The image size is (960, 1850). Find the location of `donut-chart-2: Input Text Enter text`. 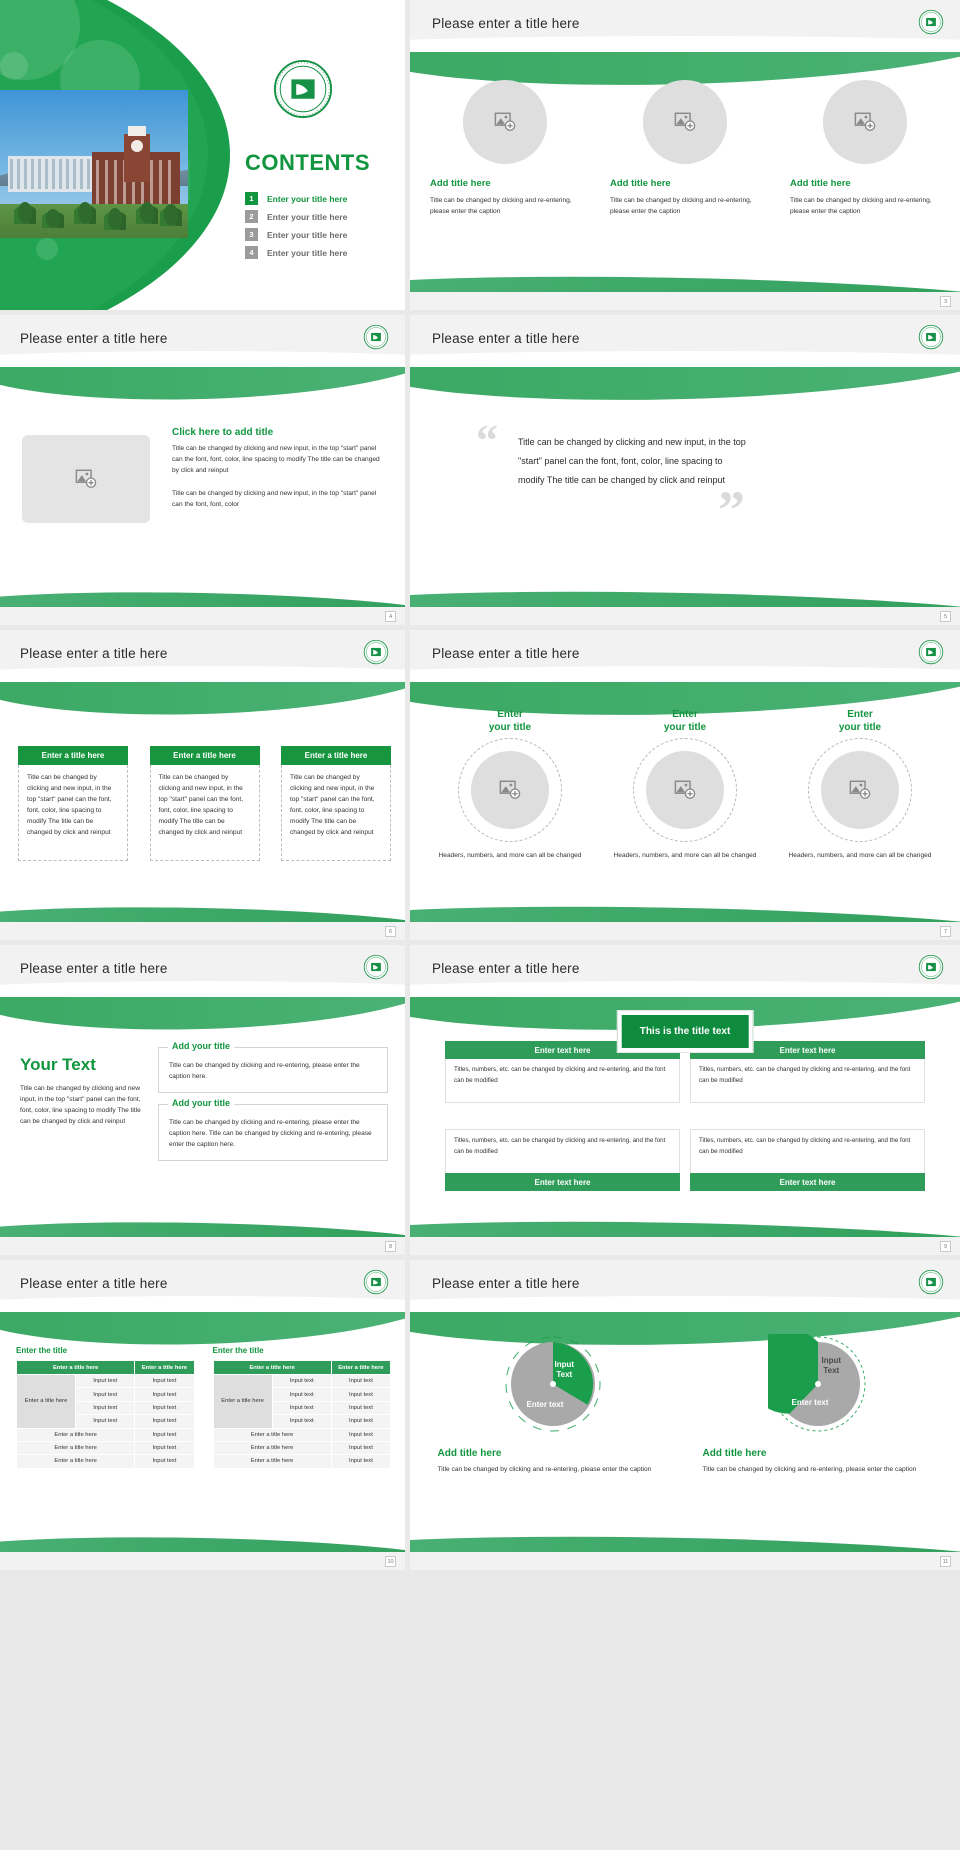

donut-chart-2: Input Text Enter text is located at coordinates (806, 1381).